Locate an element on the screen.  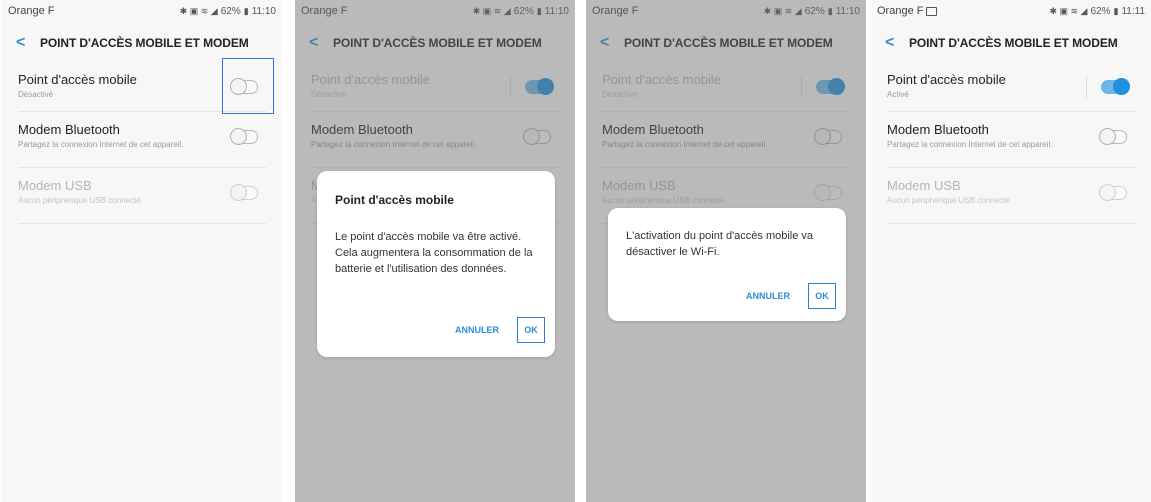
time-label: 11:10 is located at coordinates (263, 11).